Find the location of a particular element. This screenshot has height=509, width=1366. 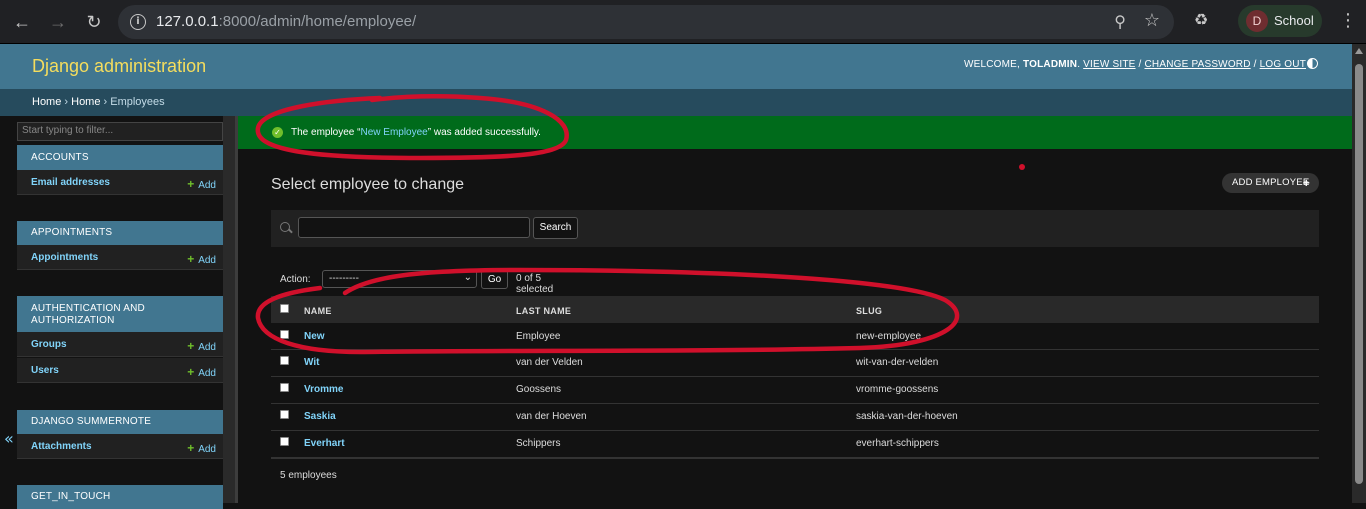

forward-arrow-icon: → is located at coordinates (58, 22).